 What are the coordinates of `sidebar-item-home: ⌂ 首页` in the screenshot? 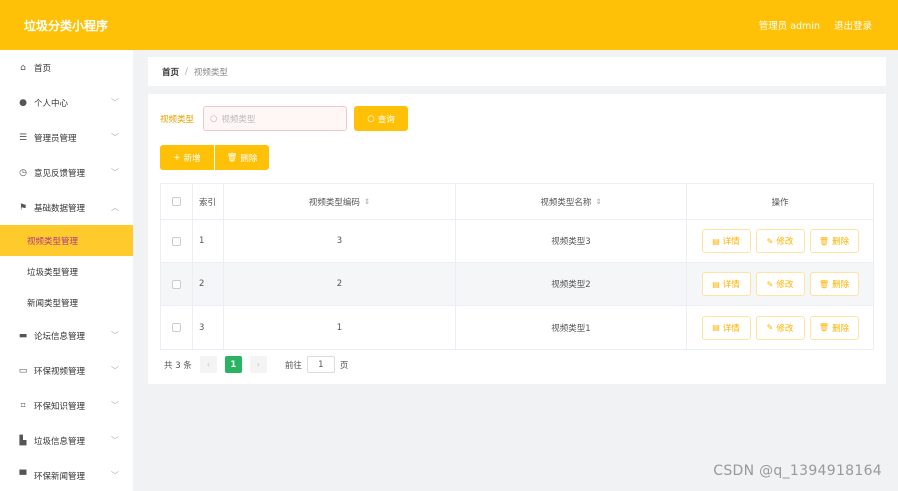 It's located at (66, 67).